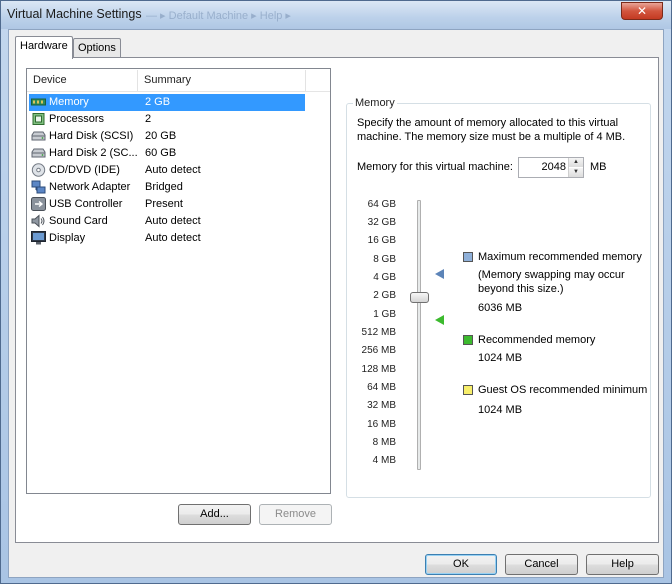 The width and height of the screenshot is (672, 584). What do you see at coordinates (381, 204) in the screenshot?
I see `slider-tick-label: 64 GB` at bounding box center [381, 204].